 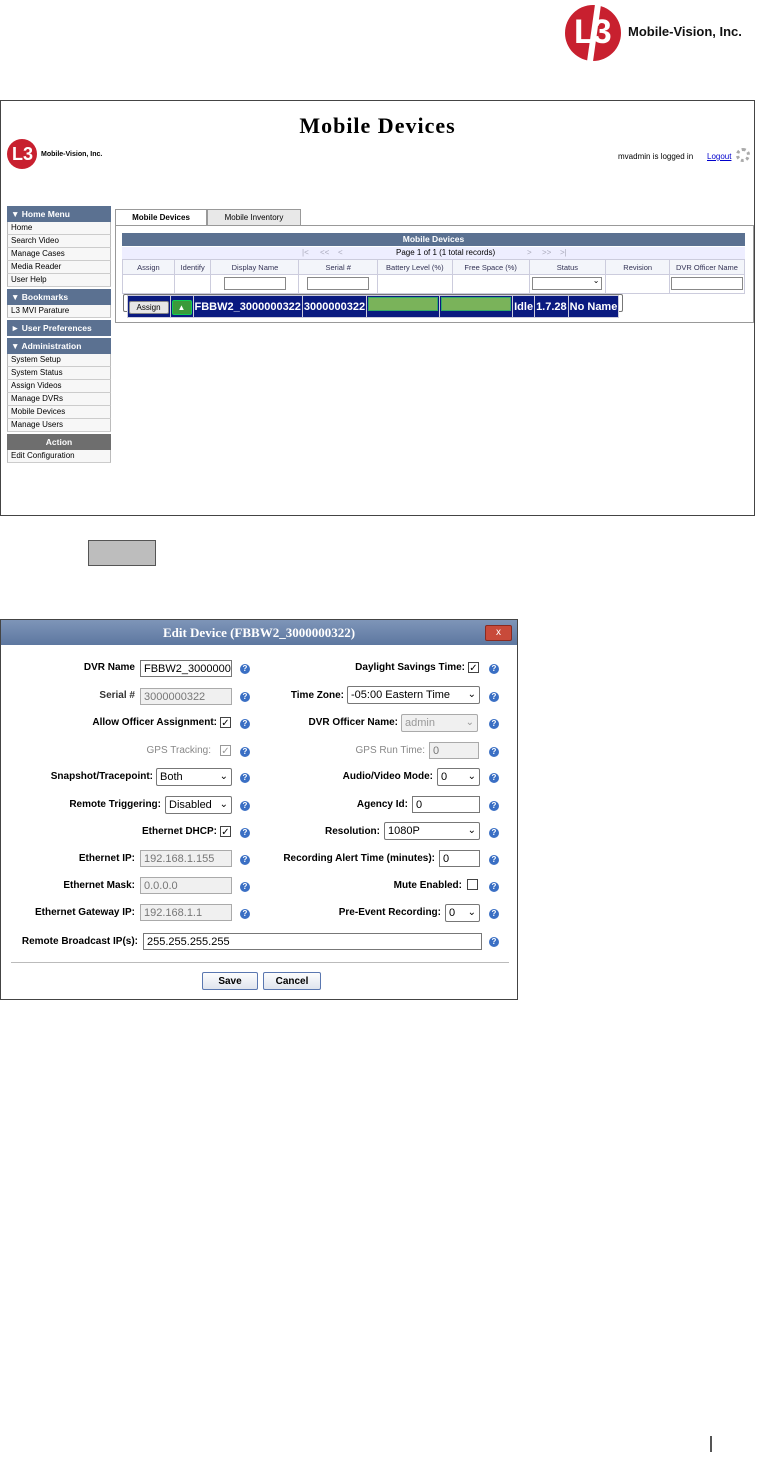 What do you see at coordinates (225, 832) in the screenshot?
I see `ethernet-dhcp-checkbox: ✓` at bounding box center [225, 832].